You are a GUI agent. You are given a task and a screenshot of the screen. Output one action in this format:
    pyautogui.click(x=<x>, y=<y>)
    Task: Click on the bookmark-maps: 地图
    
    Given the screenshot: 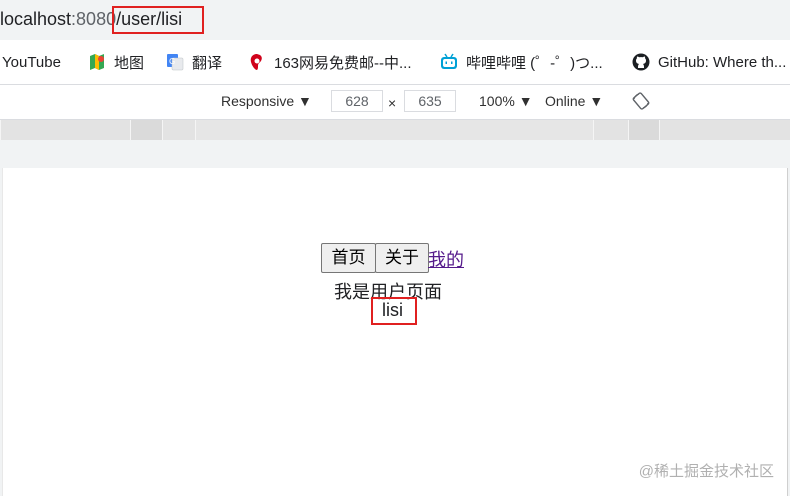 What is the action you would take?
    pyautogui.click(x=116, y=62)
    